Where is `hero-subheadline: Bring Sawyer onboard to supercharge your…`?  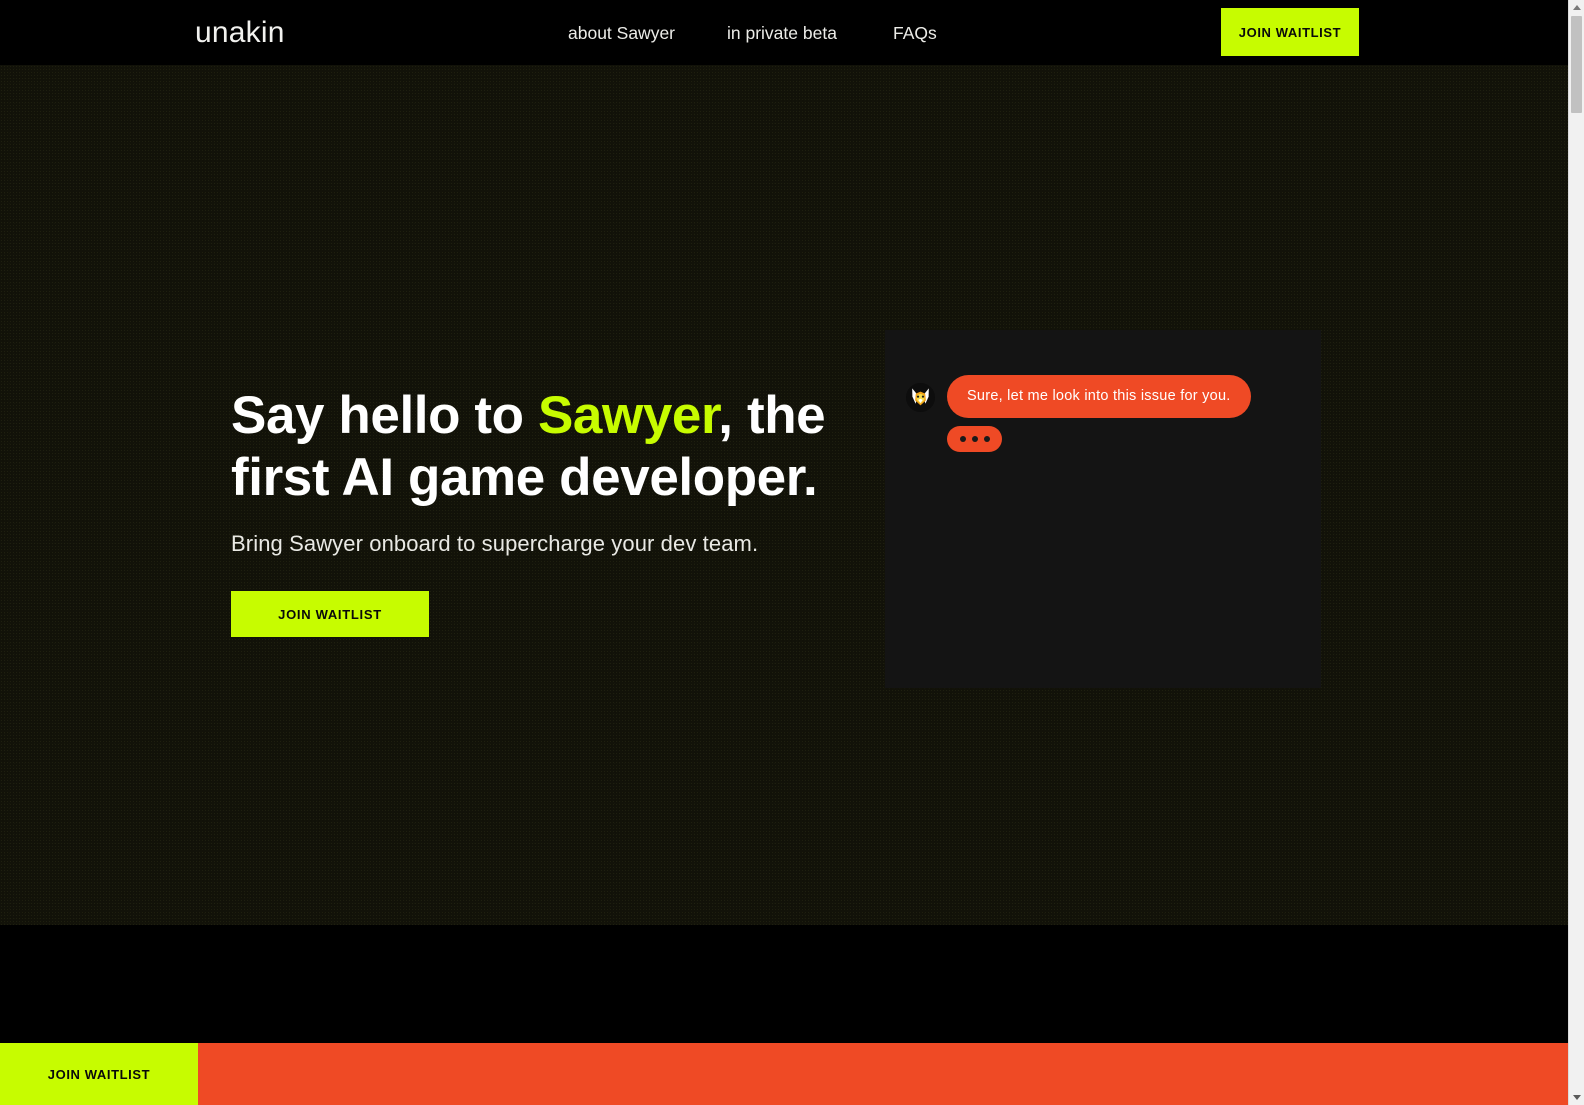
hero-subheadline: Bring Sawyer onboard to supercharge your… is located at coordinates (495, 543).